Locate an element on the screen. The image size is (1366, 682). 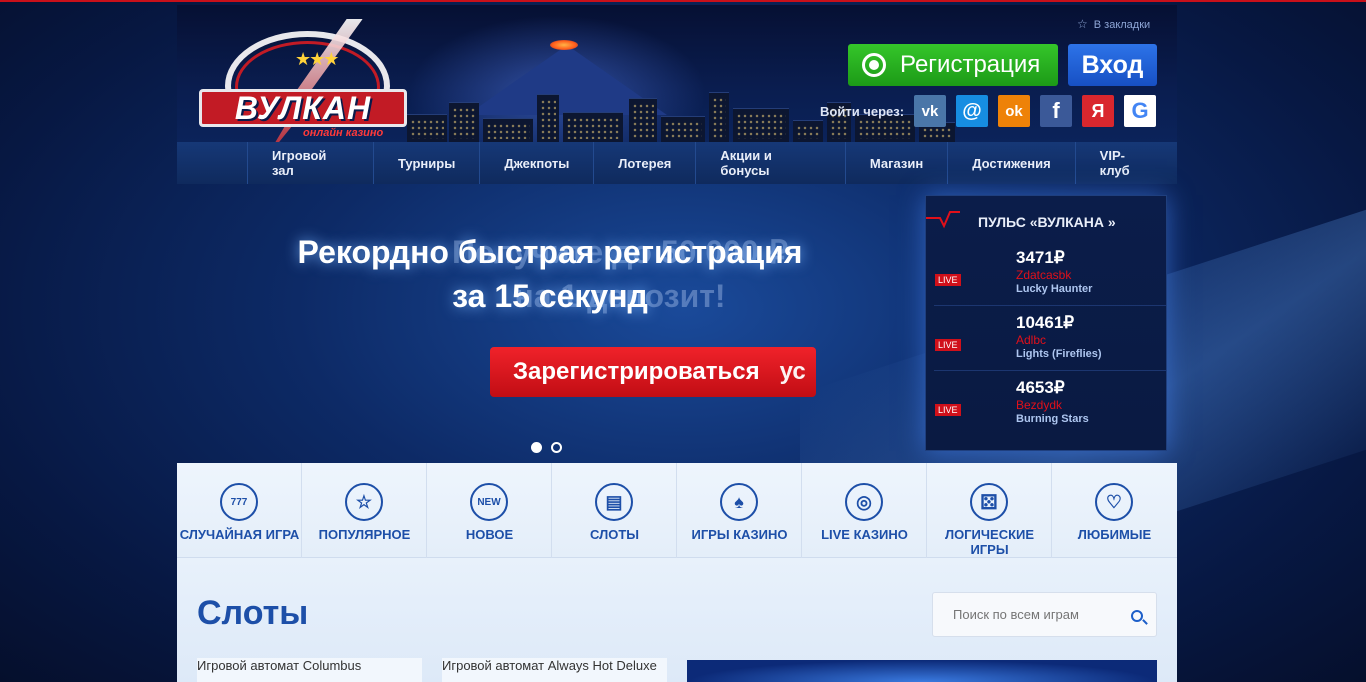
bookmark-label: В закладки is located at coordinates (1122, 25).